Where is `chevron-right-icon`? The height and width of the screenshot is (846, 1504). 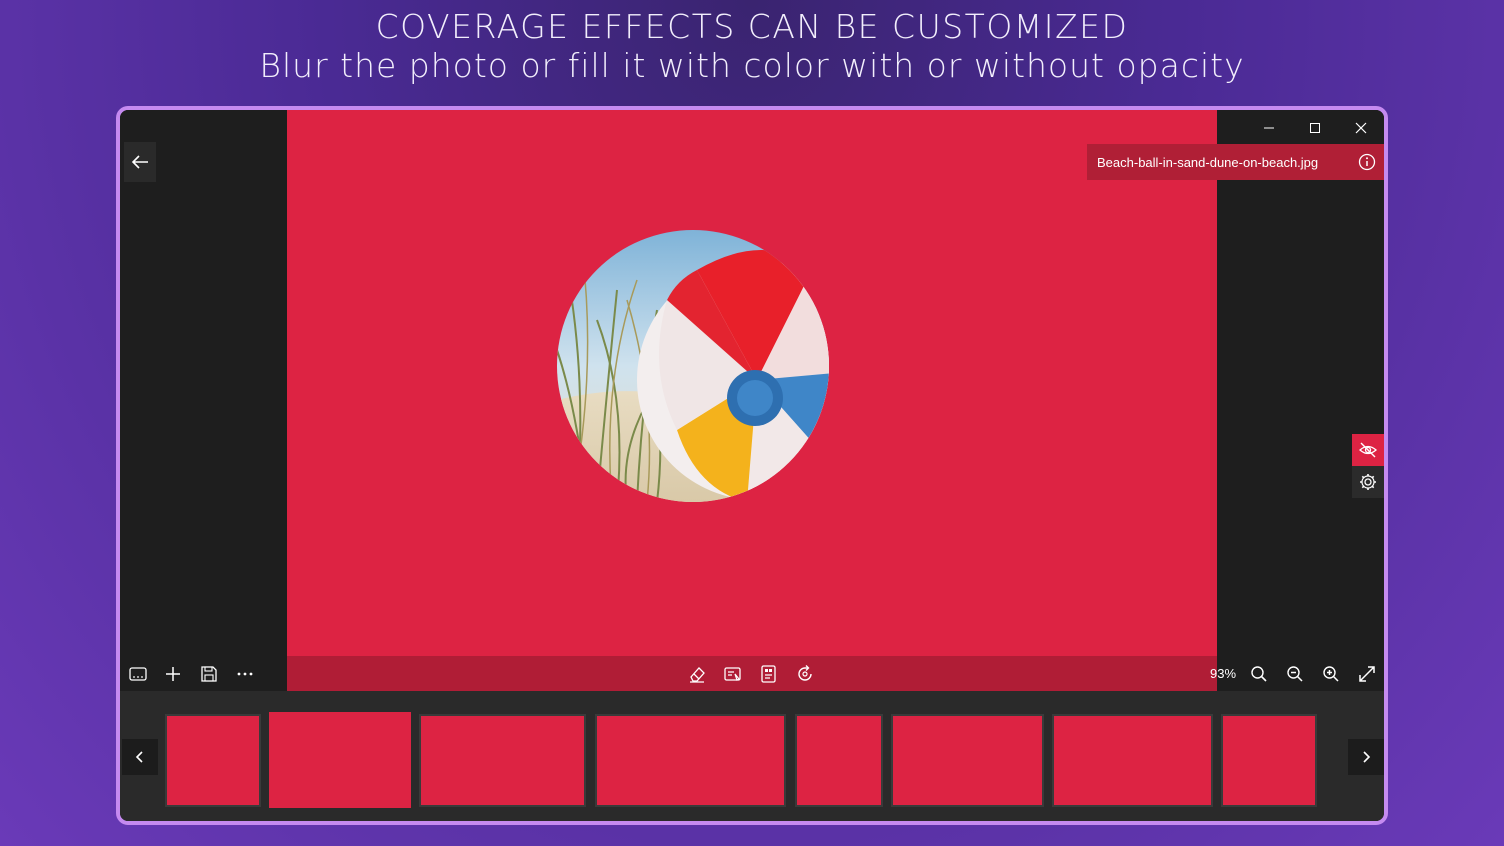
chevron-right-icon is located at coordinates (1367, 757).